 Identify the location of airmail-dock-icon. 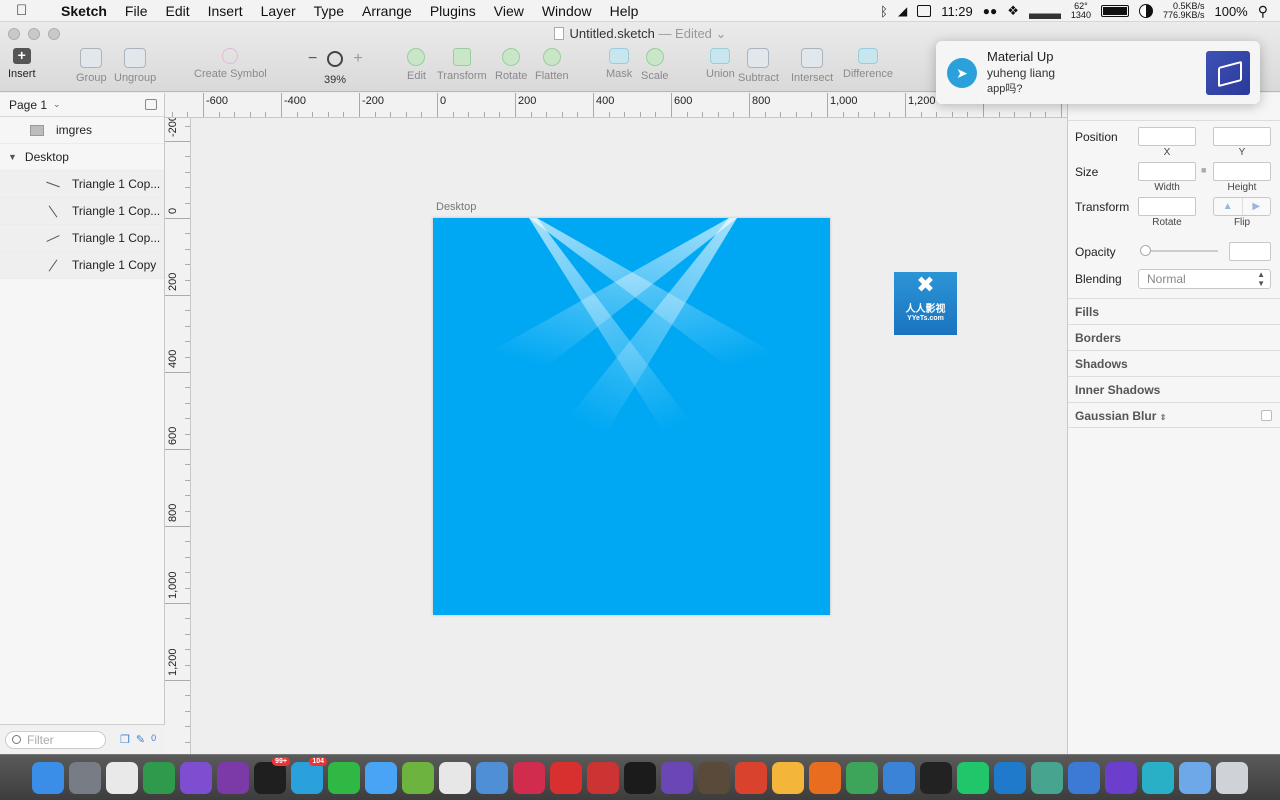
(751, 777).